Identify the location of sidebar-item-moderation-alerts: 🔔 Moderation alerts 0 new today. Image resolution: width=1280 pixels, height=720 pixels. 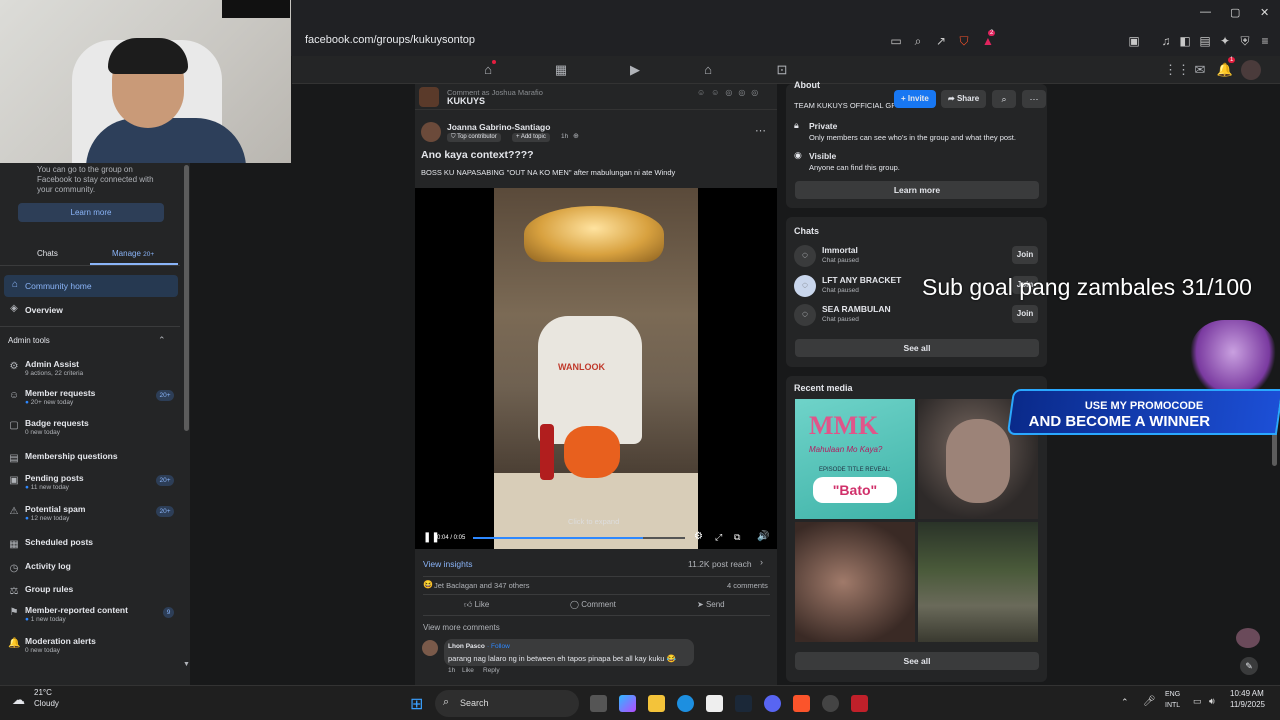
(90, 646).